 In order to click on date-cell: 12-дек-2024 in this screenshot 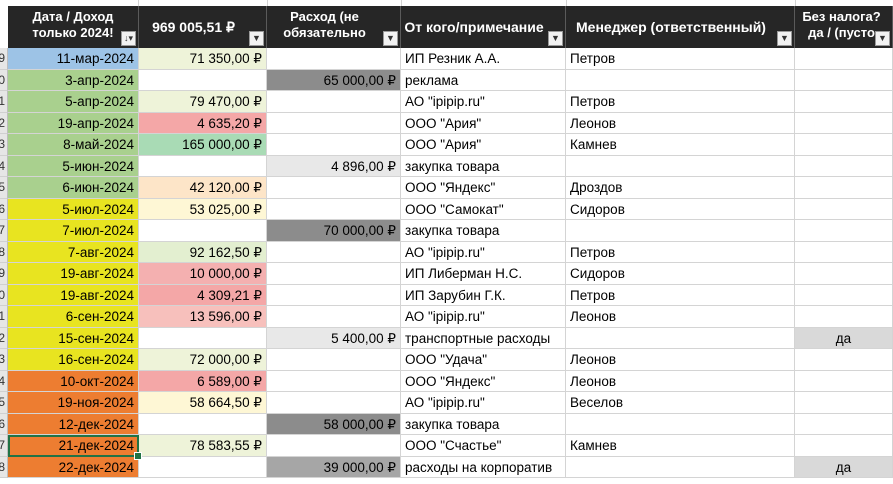, I will do `click(73, 424)`.